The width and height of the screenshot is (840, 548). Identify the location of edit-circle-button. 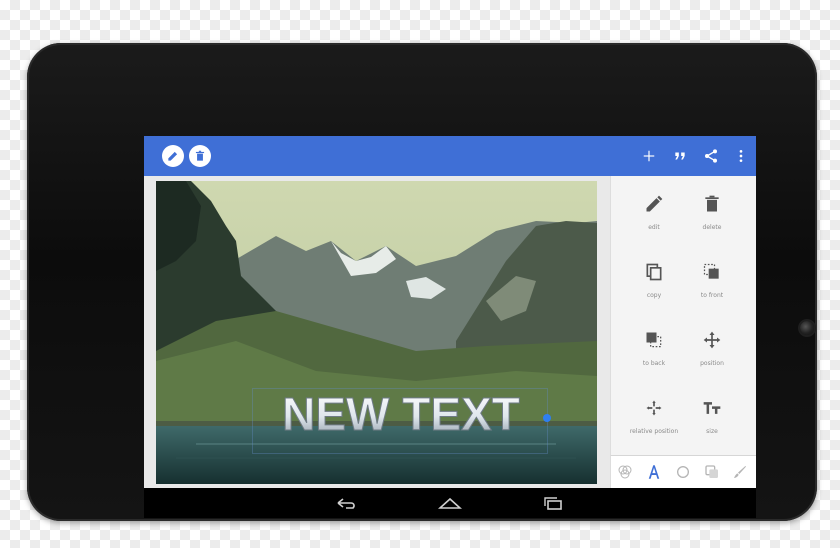
(173, 156).